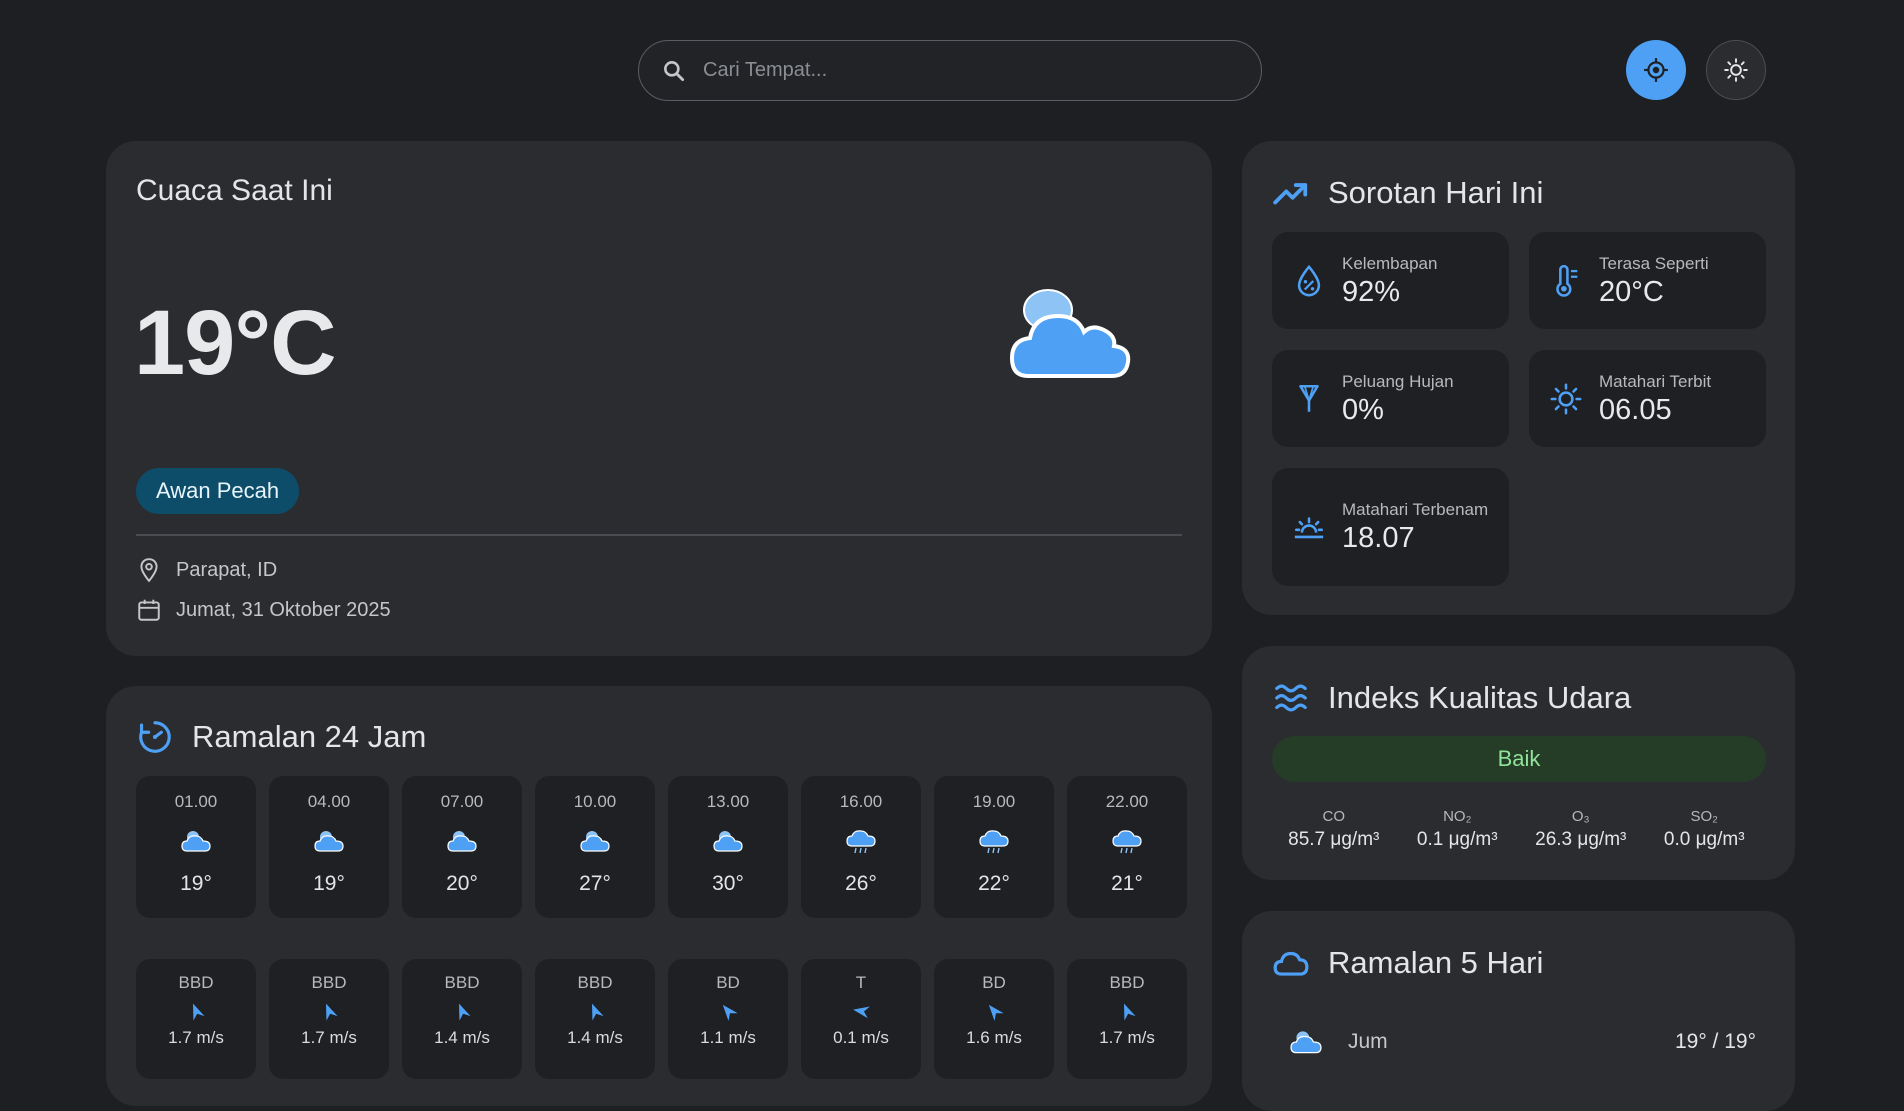  What do you see at coordinates (1519, 1042) in the screenshot?
I see `forecast-day-row: Jum 19° / 19°` at bounding box center [1519, 1042].